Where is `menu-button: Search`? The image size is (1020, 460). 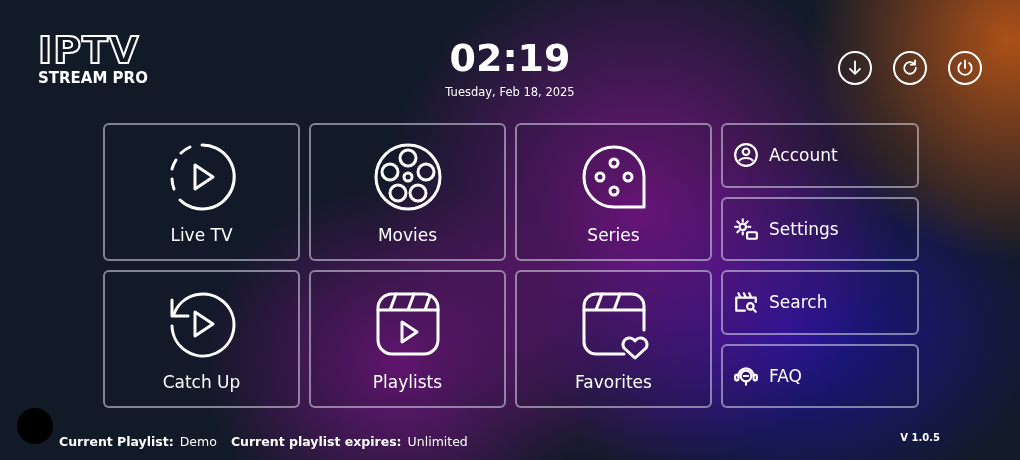
menu-button: Search is located at coordinates (820, 302).